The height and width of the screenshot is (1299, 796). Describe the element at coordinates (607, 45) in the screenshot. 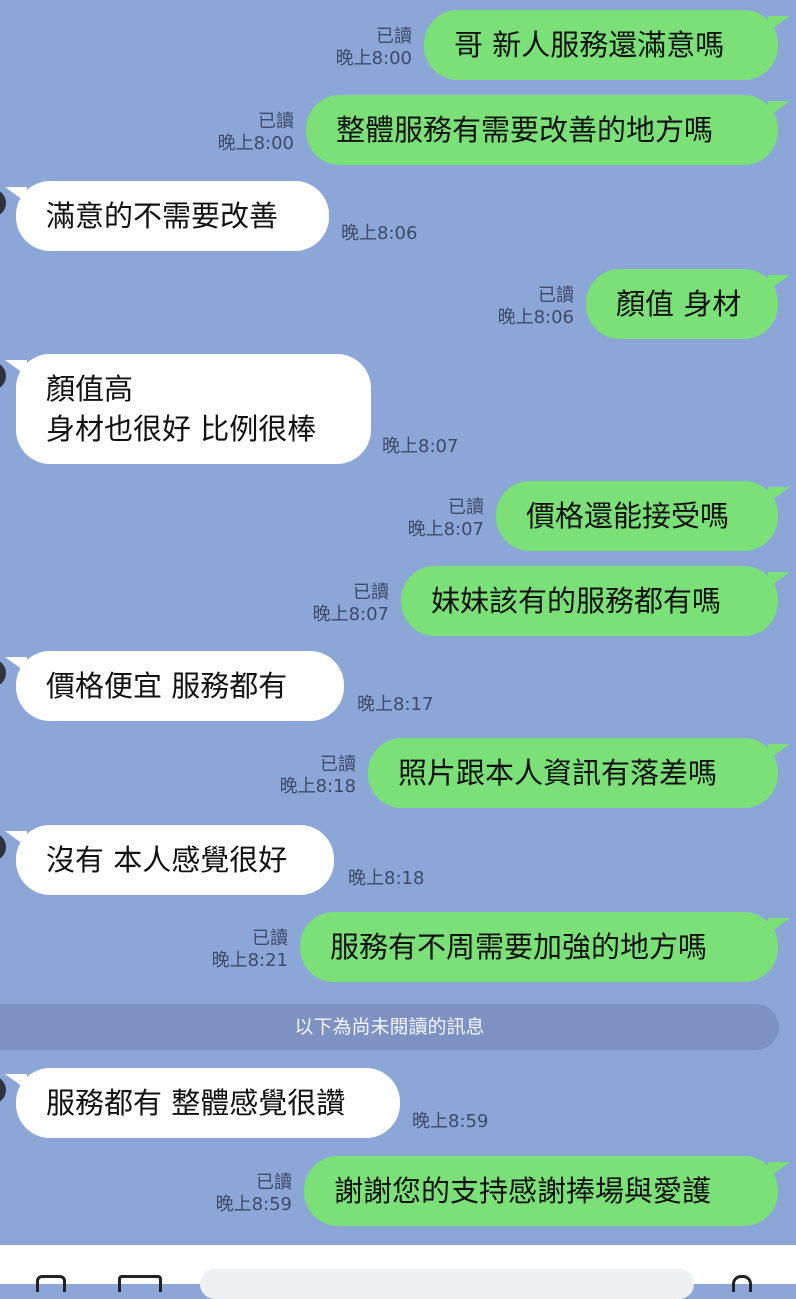

I see `message-bubble: 哥 新人服務還滿意嗎` at that location.